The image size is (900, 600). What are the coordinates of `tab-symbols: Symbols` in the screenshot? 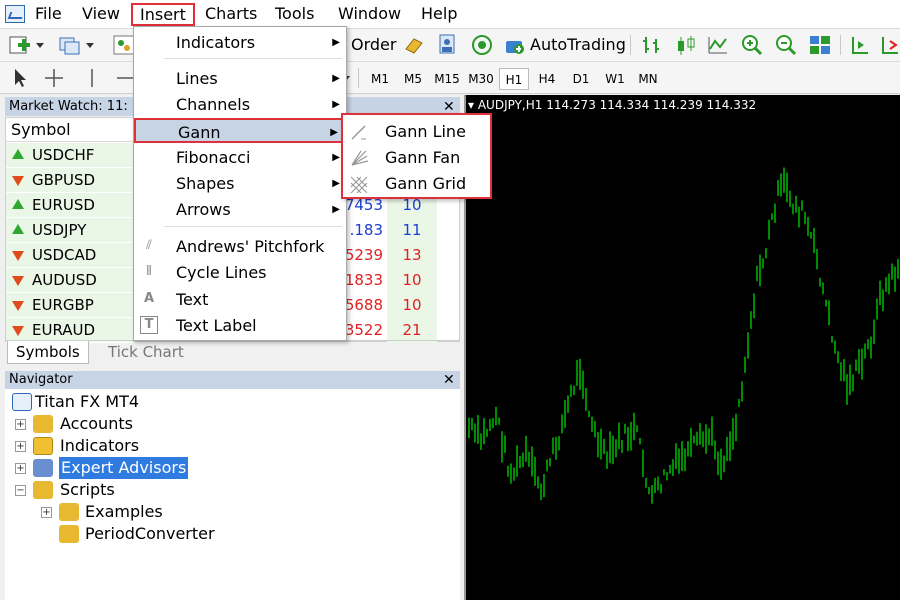 It's located at (48, 352).